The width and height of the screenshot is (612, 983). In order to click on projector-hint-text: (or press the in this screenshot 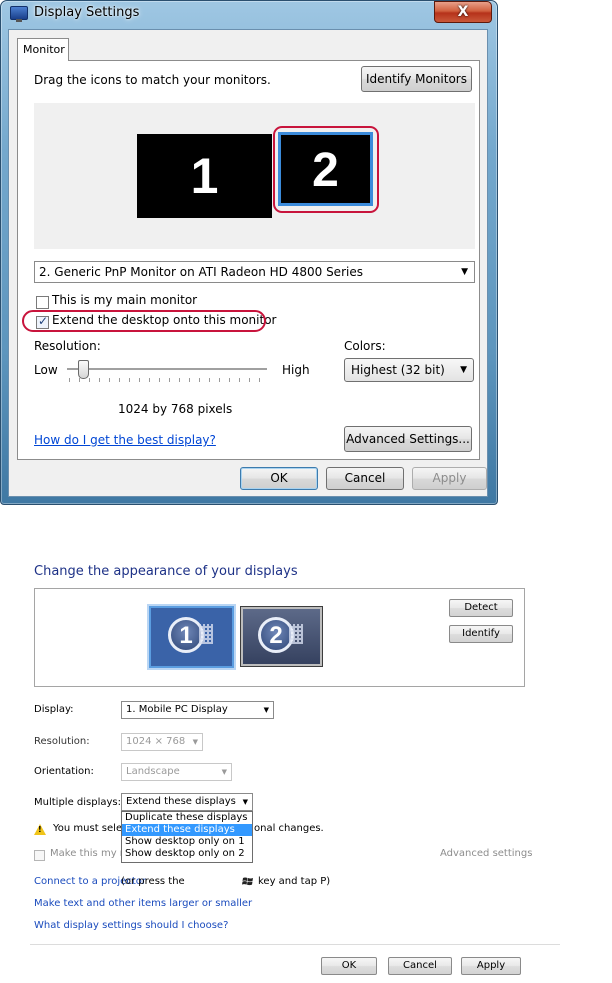, I will do `click(153, 881)`.